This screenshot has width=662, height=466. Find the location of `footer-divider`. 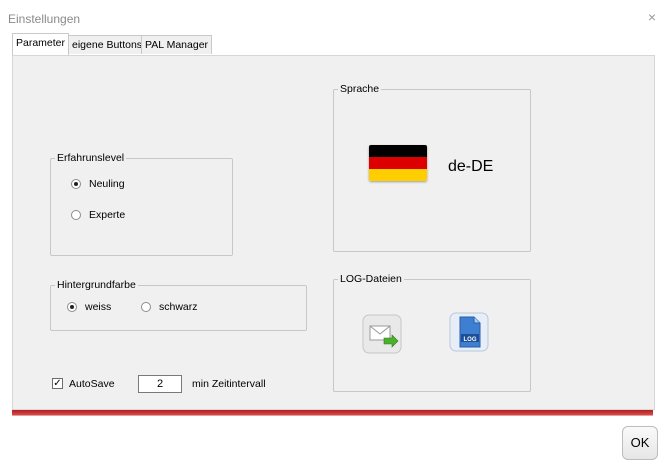

footer-divider is located at coordinates (332, 415).